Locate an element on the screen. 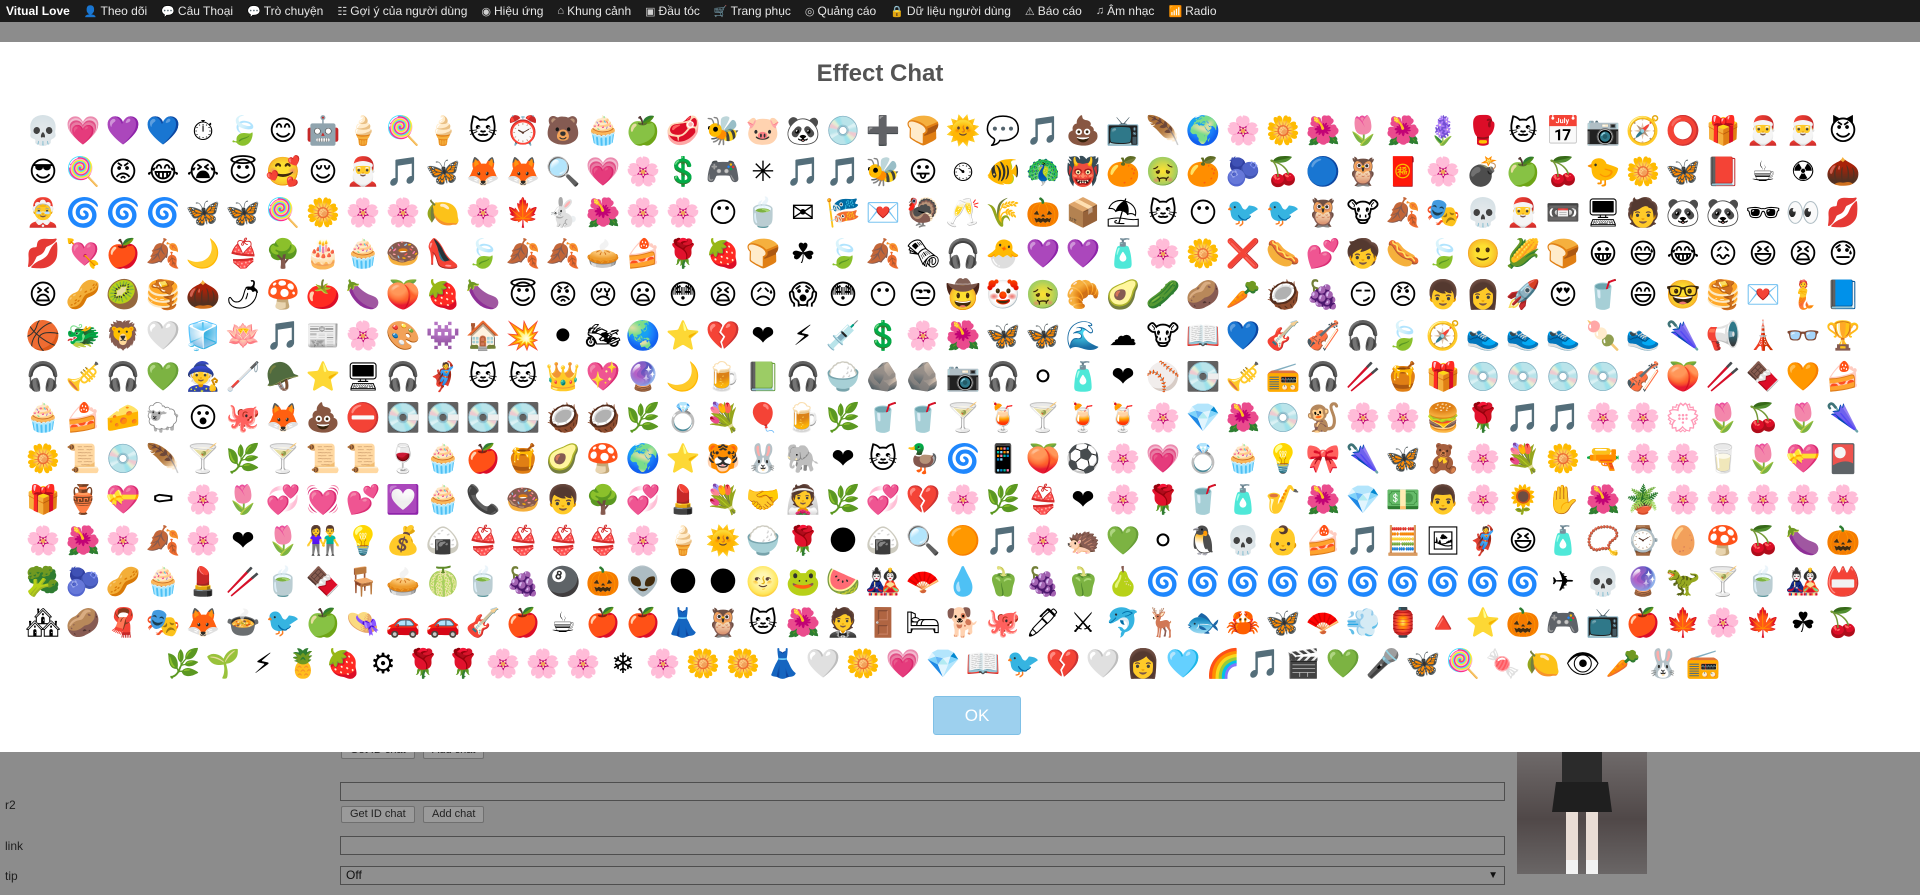 Image resolution: width=1920 pixels, height=895 pixels. effect-item: 🦆 is located at coordinates (923, 458).